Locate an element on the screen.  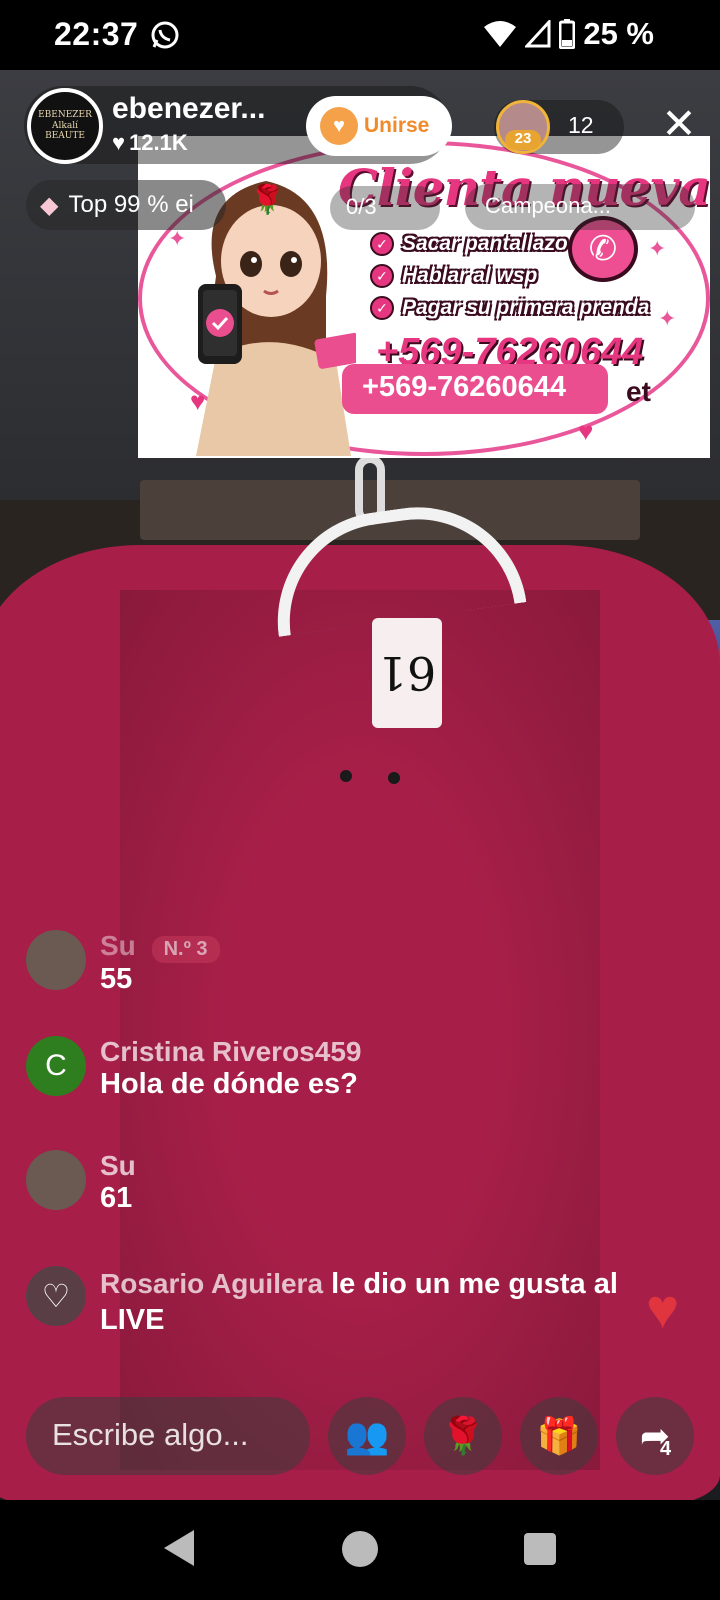
comment-text: 55 is located at coordinates (116, 979).